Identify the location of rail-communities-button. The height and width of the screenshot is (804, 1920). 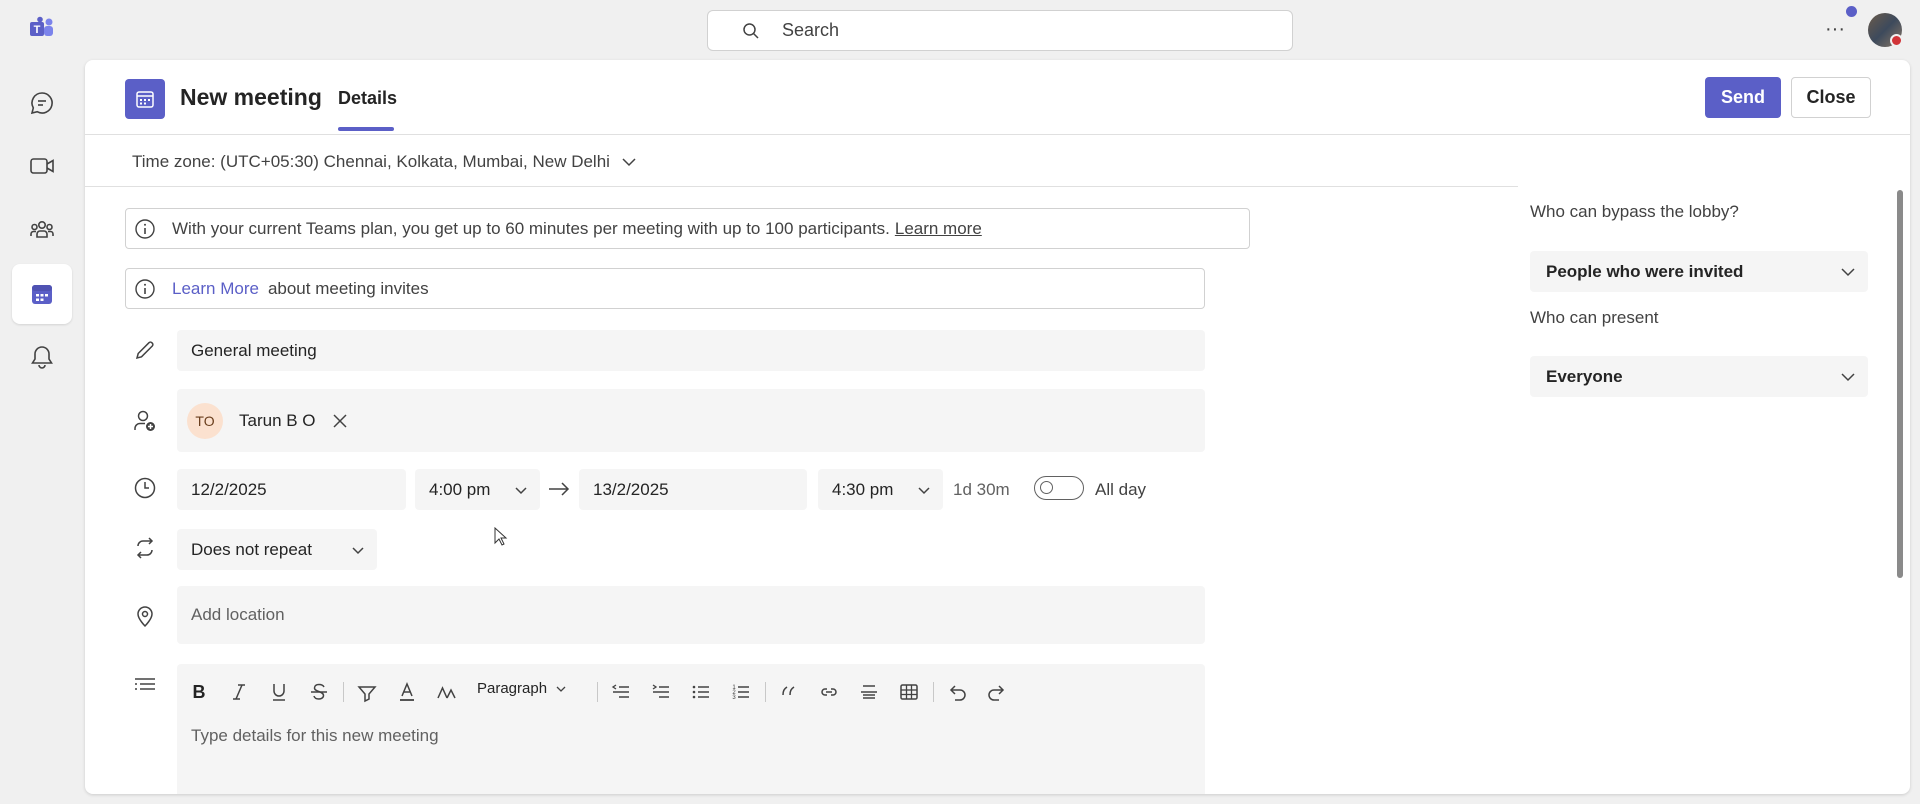
(42, 229).